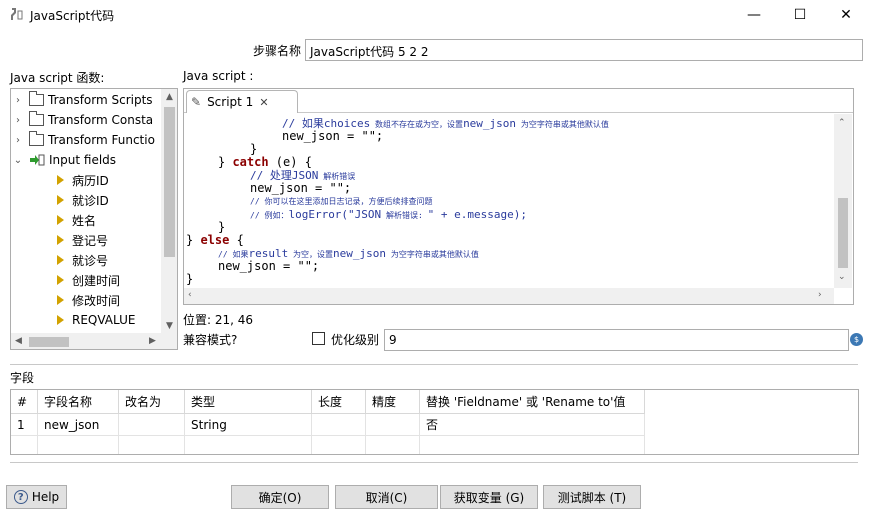 This screenshot has width=869, height=517. What do you see at coordinates (846, 15) in the screenshot?
I see `close-button: ✕` at bounding box center [846, 15].